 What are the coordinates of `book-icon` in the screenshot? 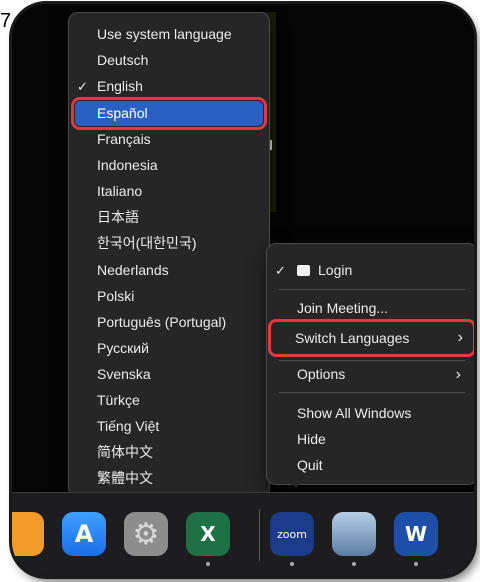 It's located at (28, 534).